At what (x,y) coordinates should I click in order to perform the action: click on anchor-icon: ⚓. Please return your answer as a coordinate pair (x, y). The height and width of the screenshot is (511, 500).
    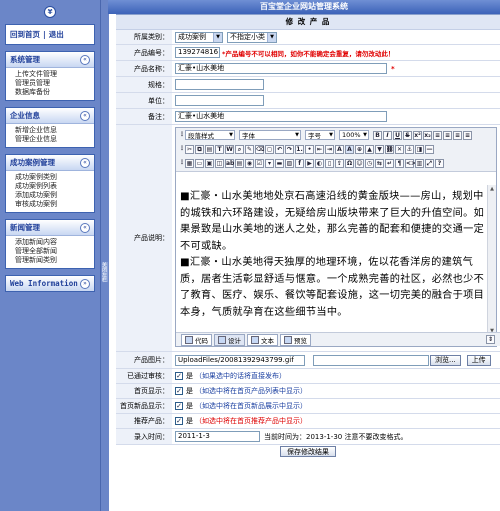
    Looking at the image, I should click on (409, 149).